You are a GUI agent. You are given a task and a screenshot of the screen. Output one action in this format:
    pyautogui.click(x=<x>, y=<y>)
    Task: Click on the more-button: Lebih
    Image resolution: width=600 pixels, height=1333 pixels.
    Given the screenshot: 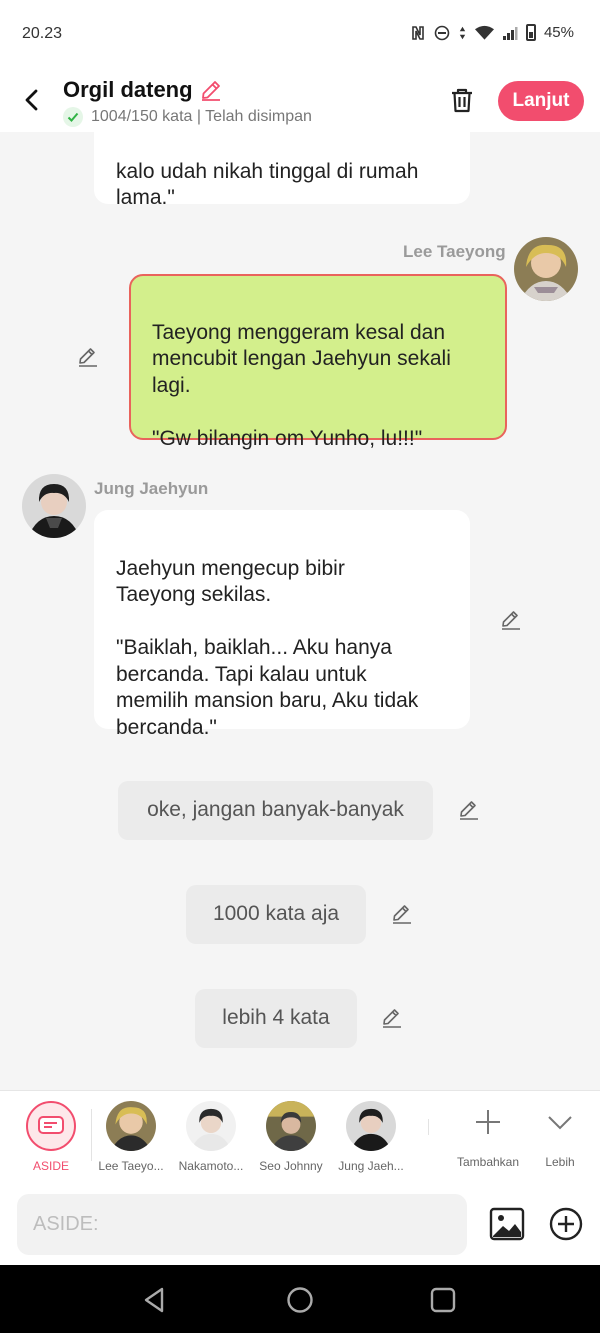 What is the action you would take?
    pyautogui.click(x=560, y=1135)
    